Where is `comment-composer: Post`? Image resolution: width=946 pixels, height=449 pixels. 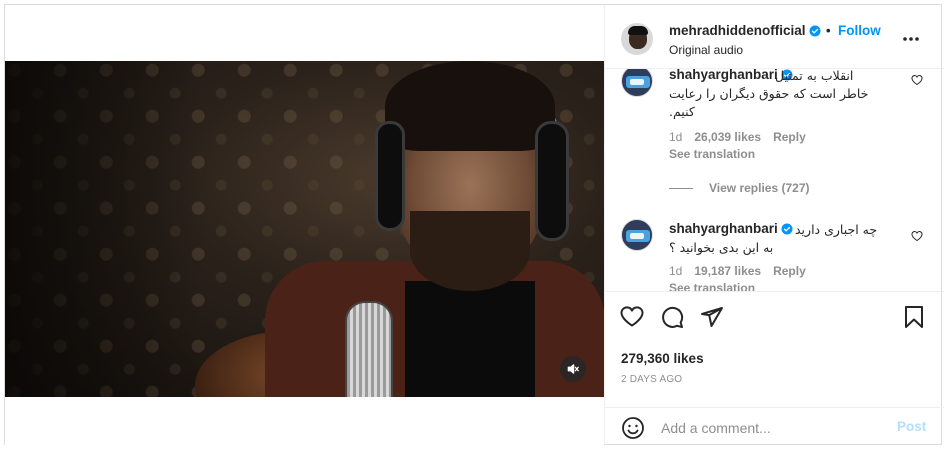 comment-composer: Post is located at coordinates (774, 426).